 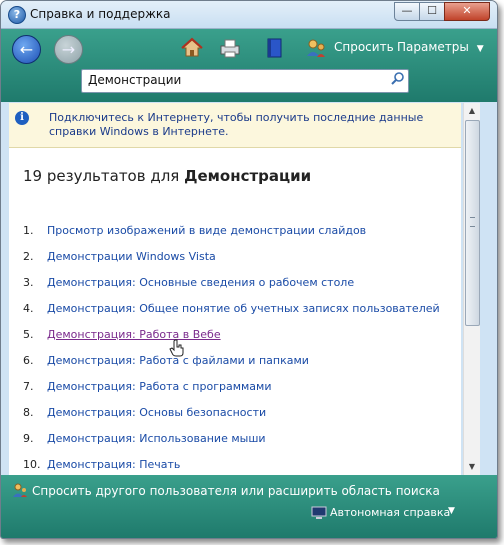 What do you see at coordinates (319, 513) in the screenshot?
I see `offline-help-icon` at bounding box center [319, 513].